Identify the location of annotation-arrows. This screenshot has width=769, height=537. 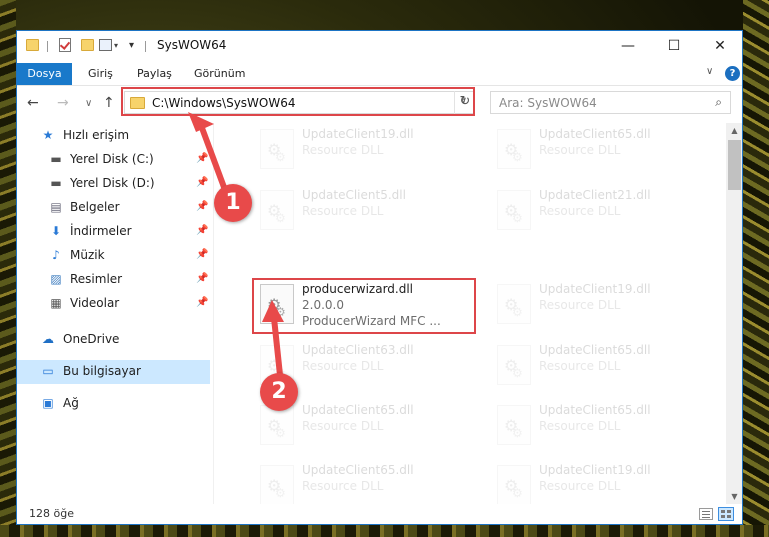
(236, 244).